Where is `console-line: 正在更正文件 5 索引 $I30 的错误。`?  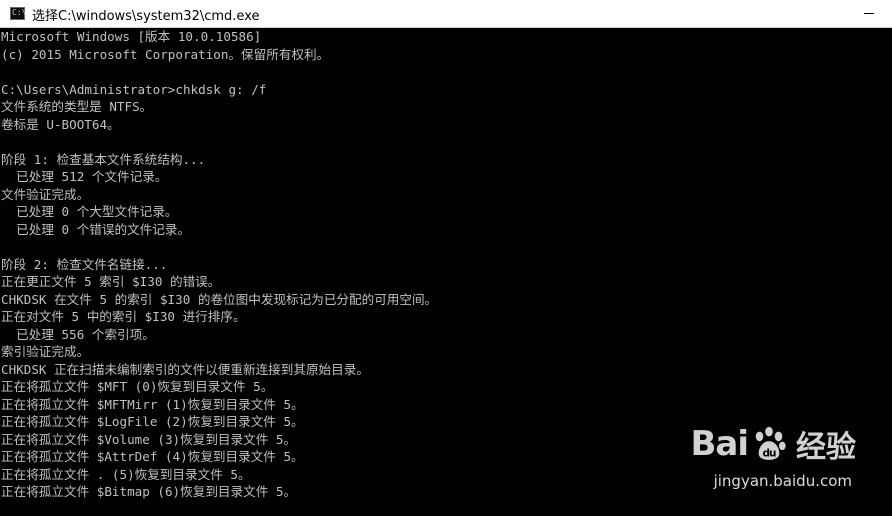
console-line: 正在更正文件 5 索引 $I30 的错误。 is located at coordinates (111, 281).